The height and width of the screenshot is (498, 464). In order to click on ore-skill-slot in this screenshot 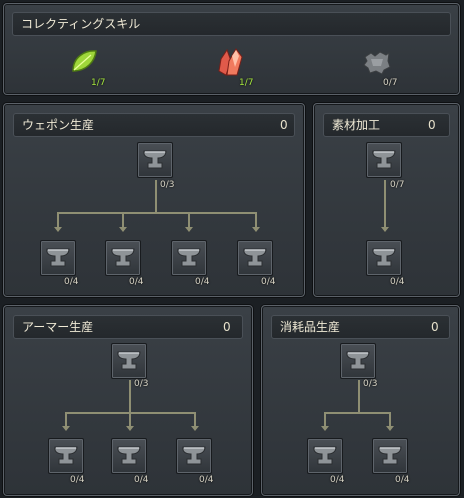, I will do `click(230, 61)`.